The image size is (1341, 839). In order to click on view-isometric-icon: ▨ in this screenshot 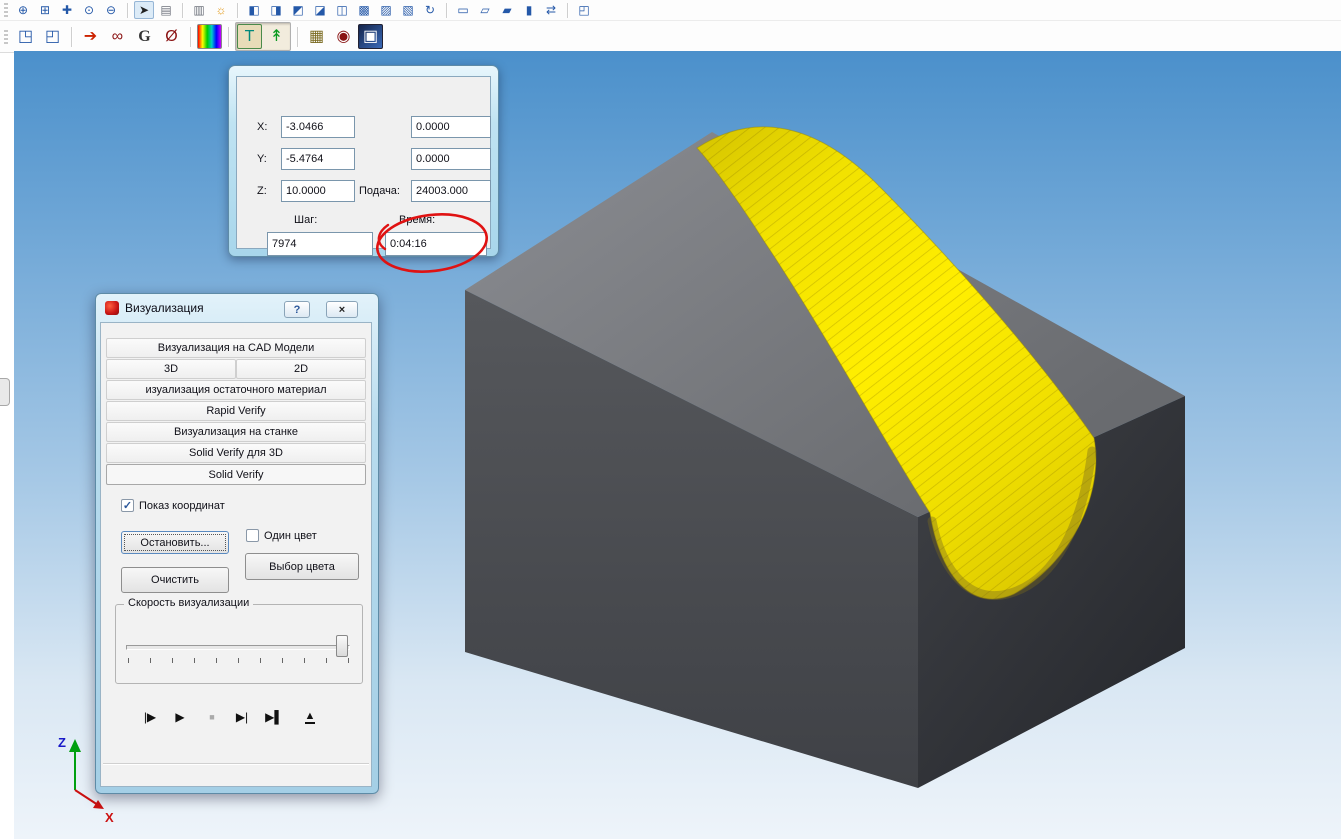, I will do `click(386, 10)`.